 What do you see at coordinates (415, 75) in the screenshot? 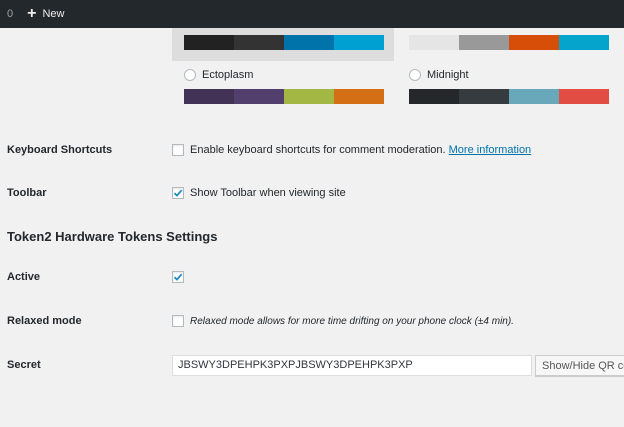
I see `midnight-radio` at bounding box center [415, 75].